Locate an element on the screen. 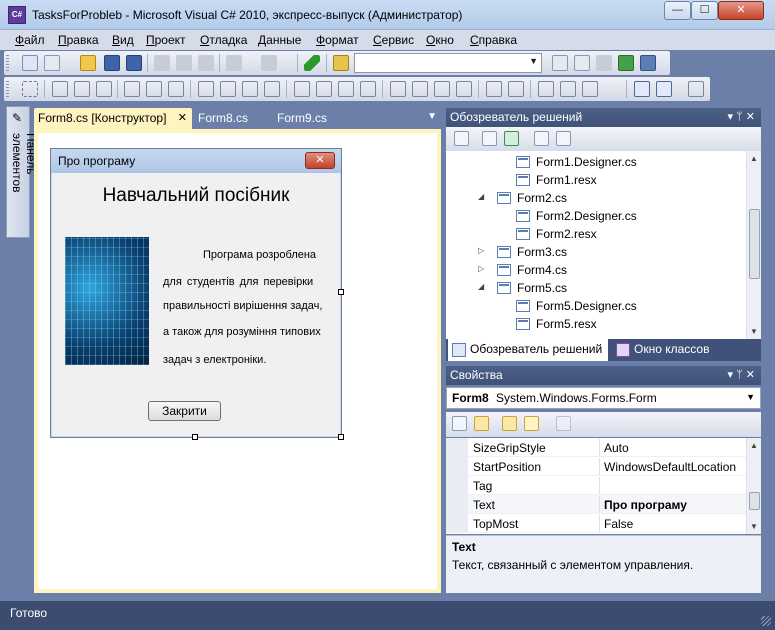 The width and height of the screenshot is (775, 630). menu-debug: Отладка is located at coordinates (223, 40).